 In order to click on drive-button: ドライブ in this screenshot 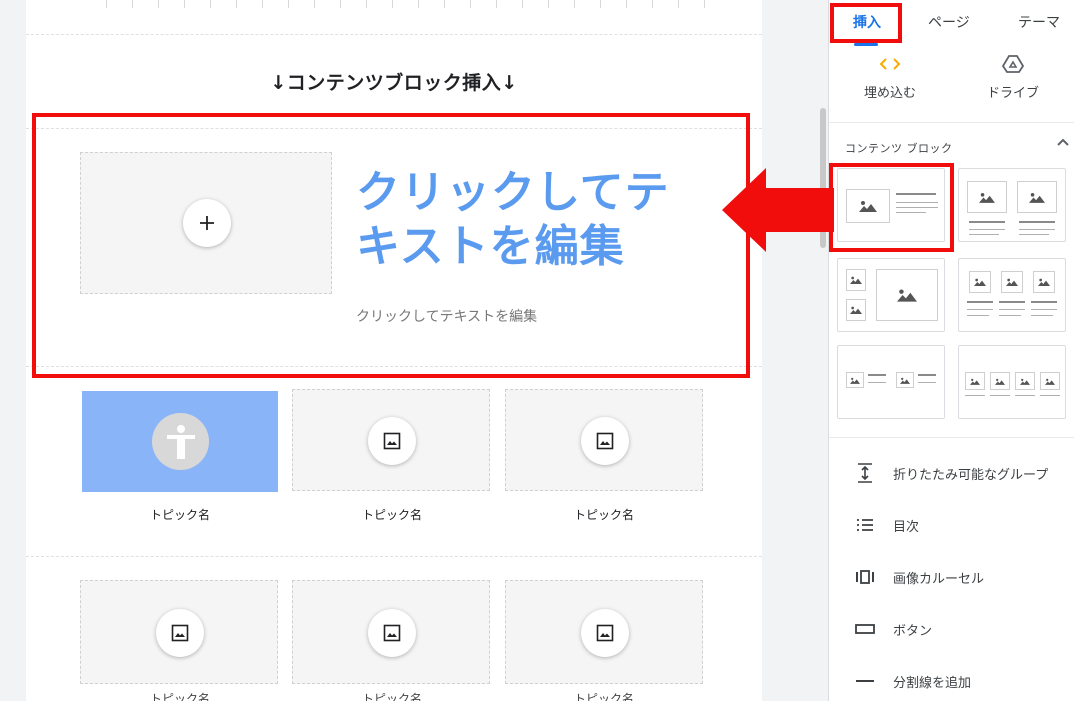, I will do `click(1013, 76)`.